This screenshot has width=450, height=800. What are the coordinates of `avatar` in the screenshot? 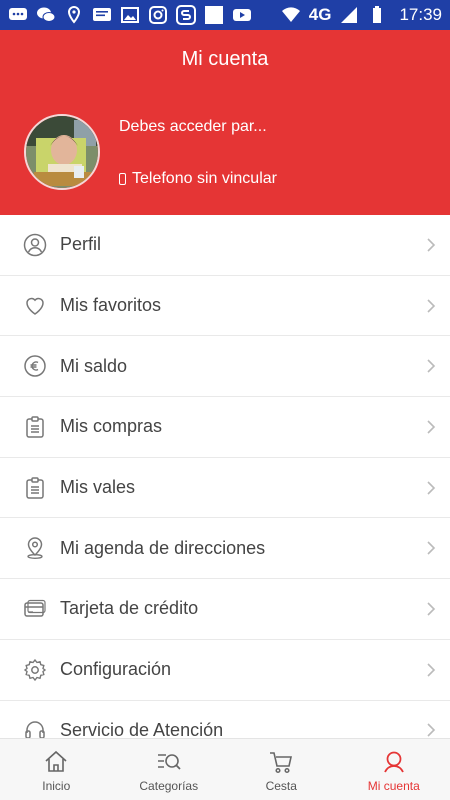 It's located at (62, 152).